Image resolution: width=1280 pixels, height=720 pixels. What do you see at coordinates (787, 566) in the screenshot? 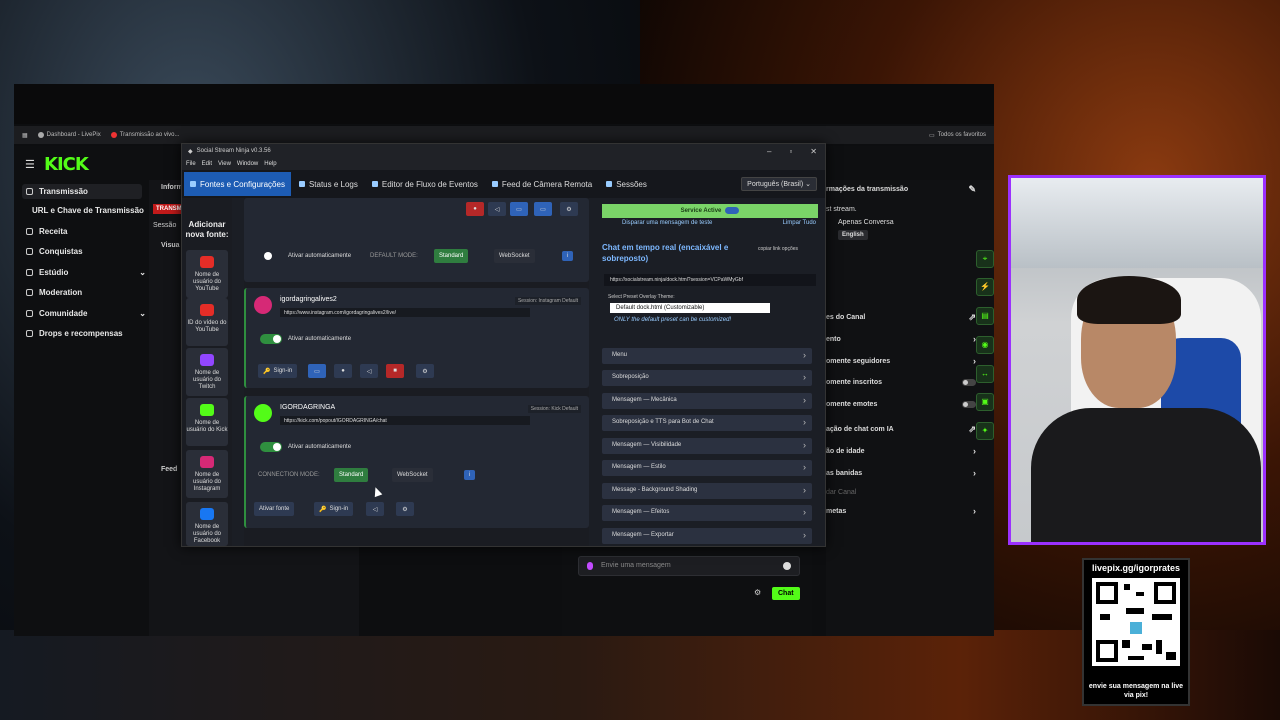
I see `emoji-icon` at bounding box center [787, 566].